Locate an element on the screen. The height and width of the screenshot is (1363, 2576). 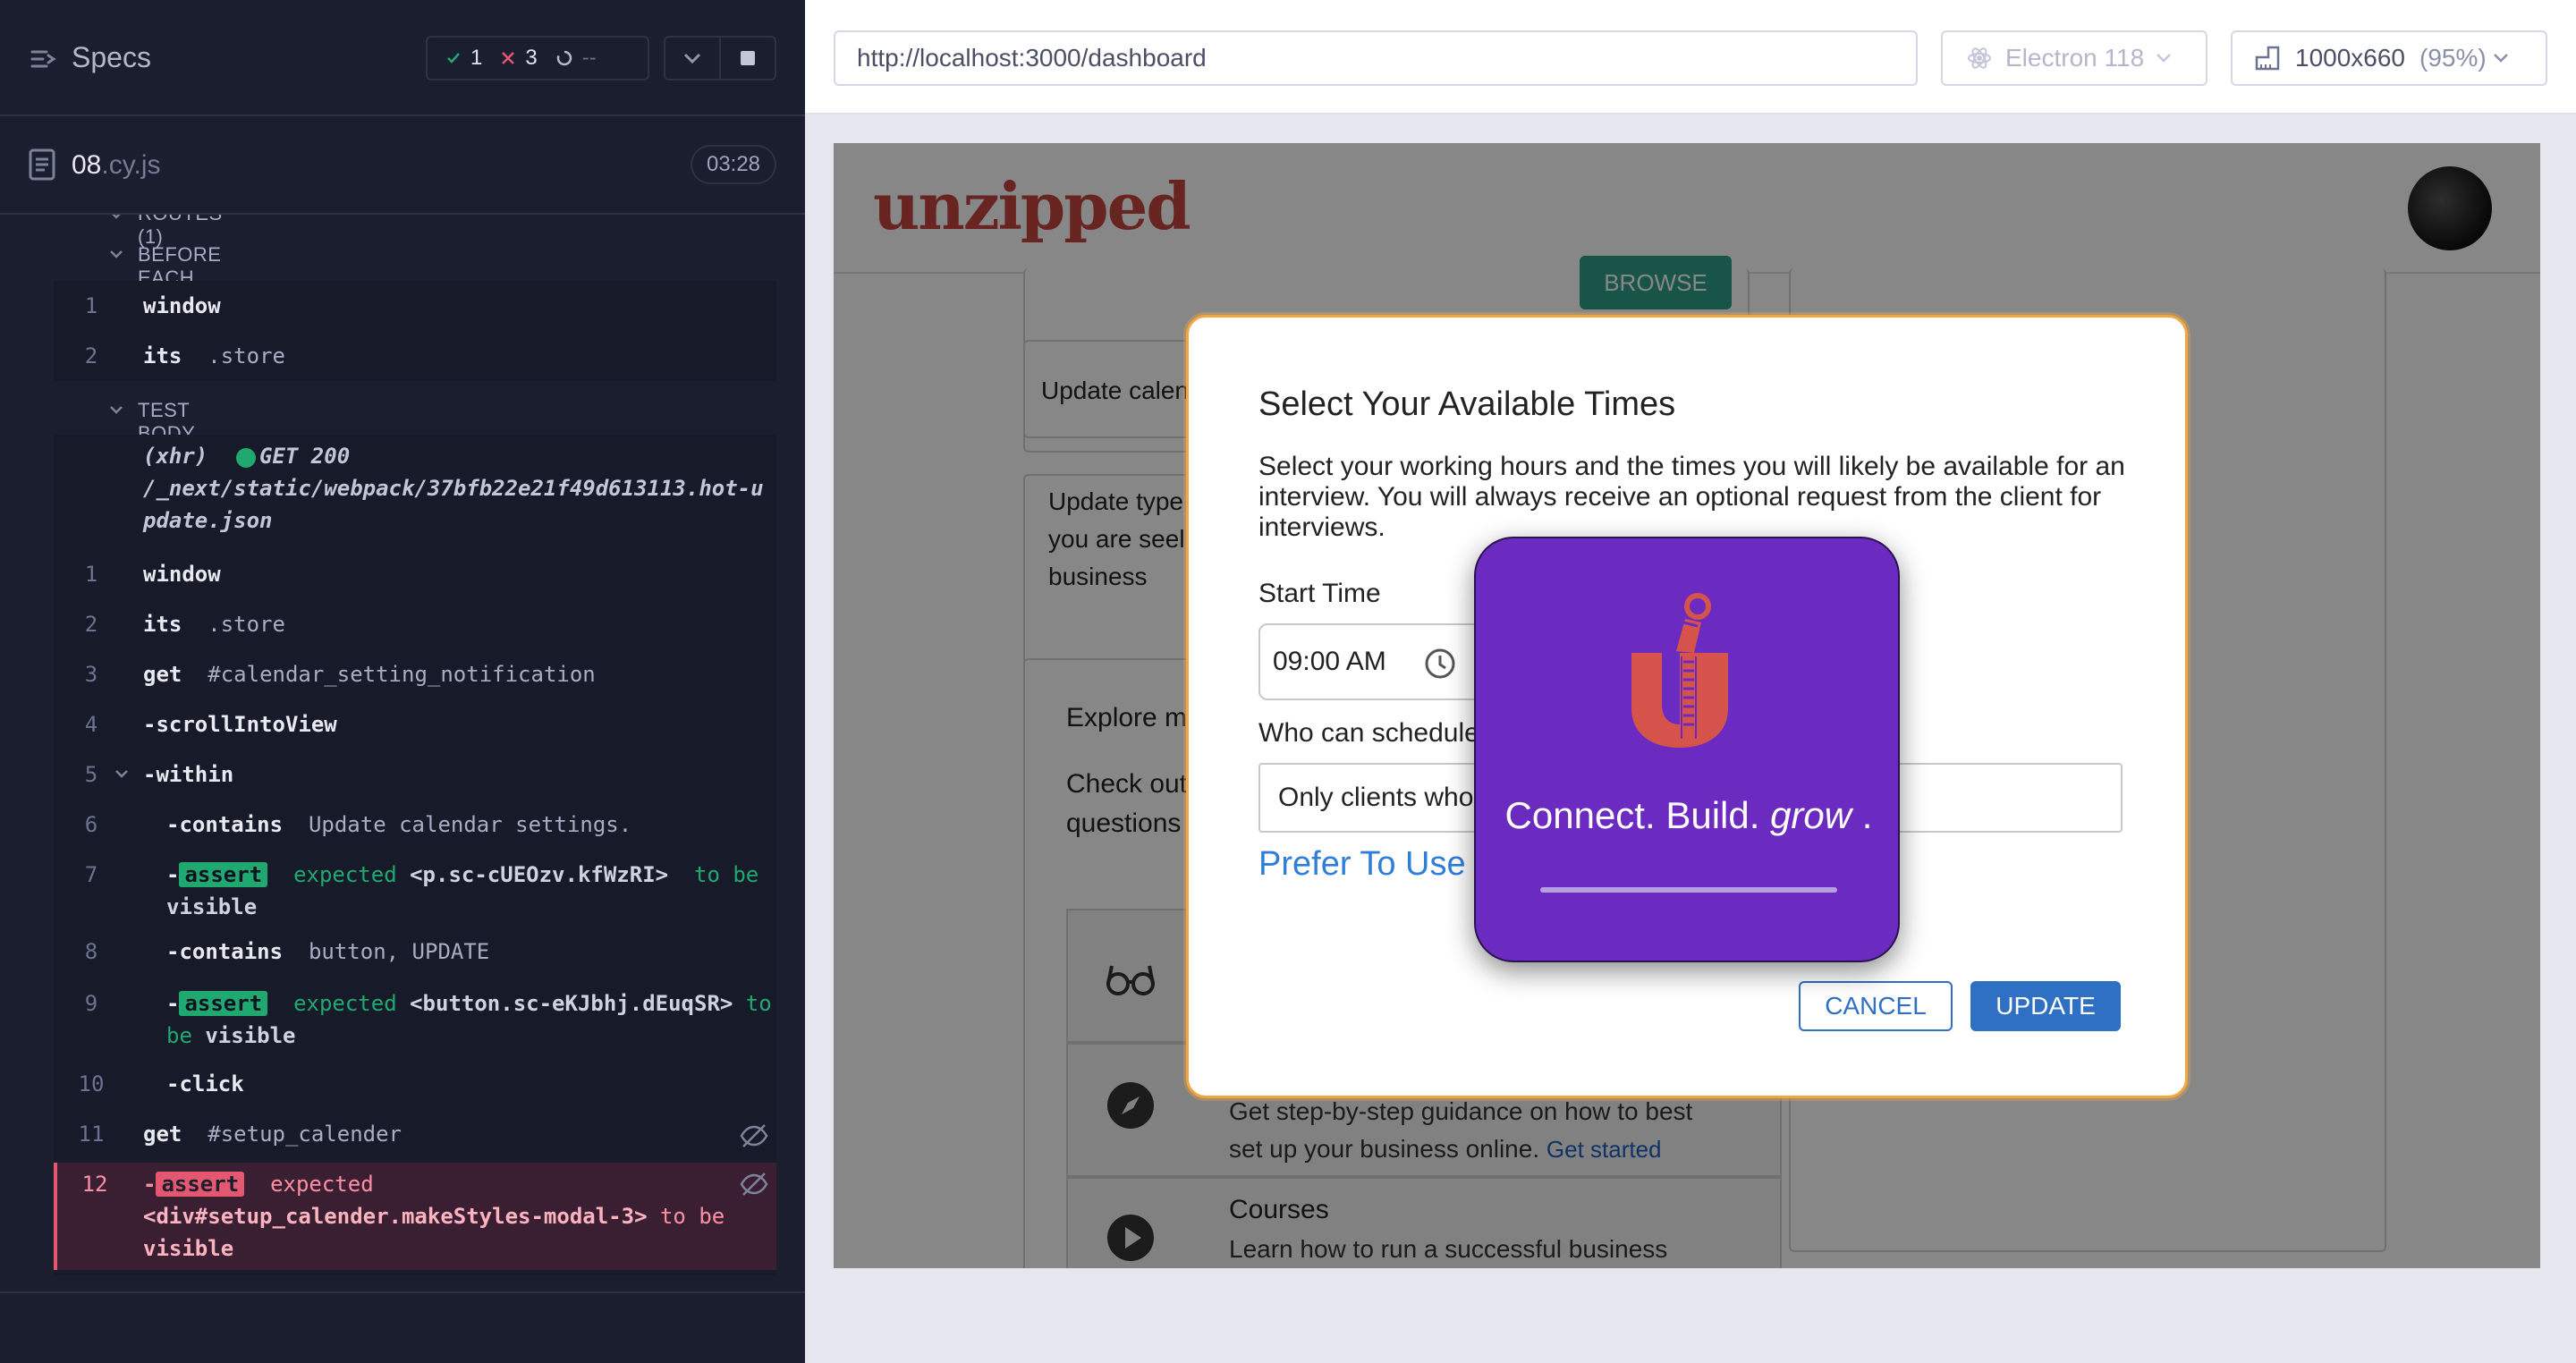
command-row: 10 -click is located at coordinates (415, 1084).